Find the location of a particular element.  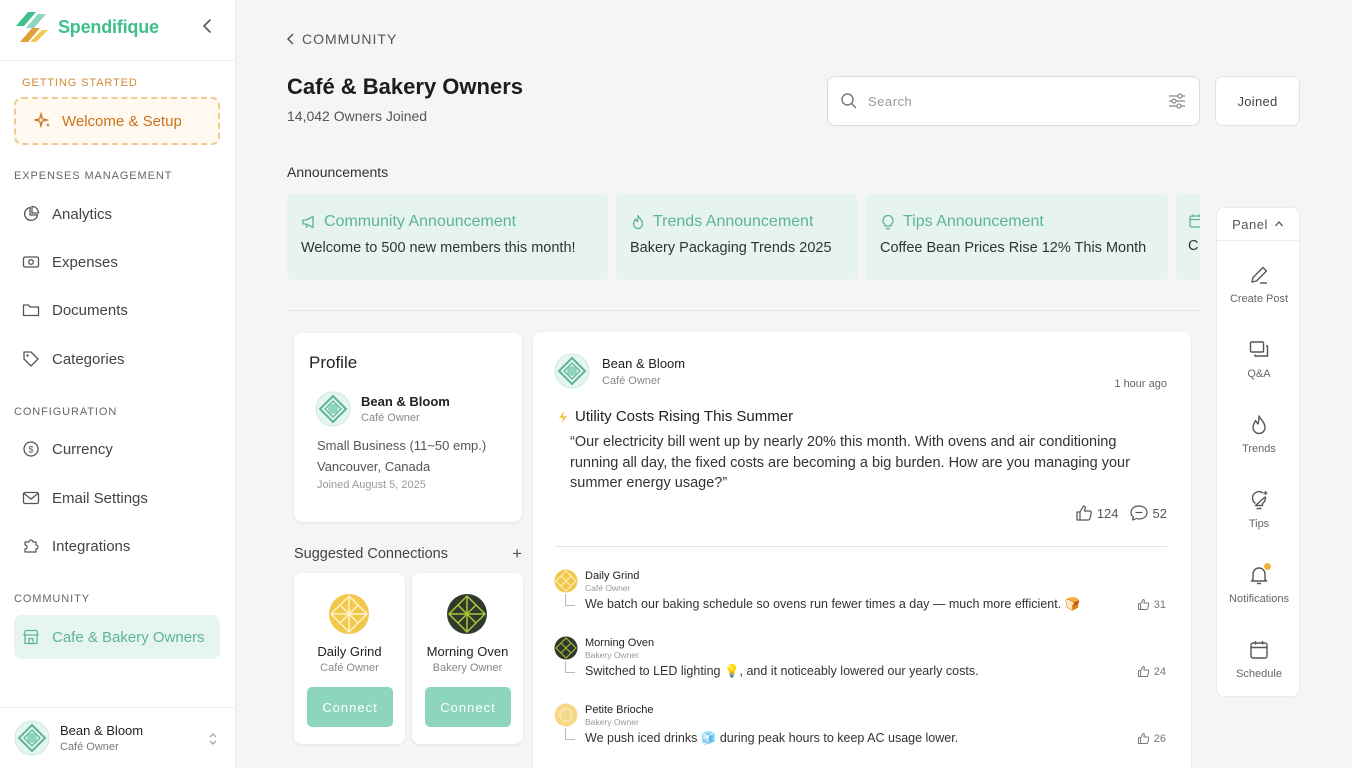

profile-business: Small Business (11~50 emp.) is located at coordinates (402, 445).